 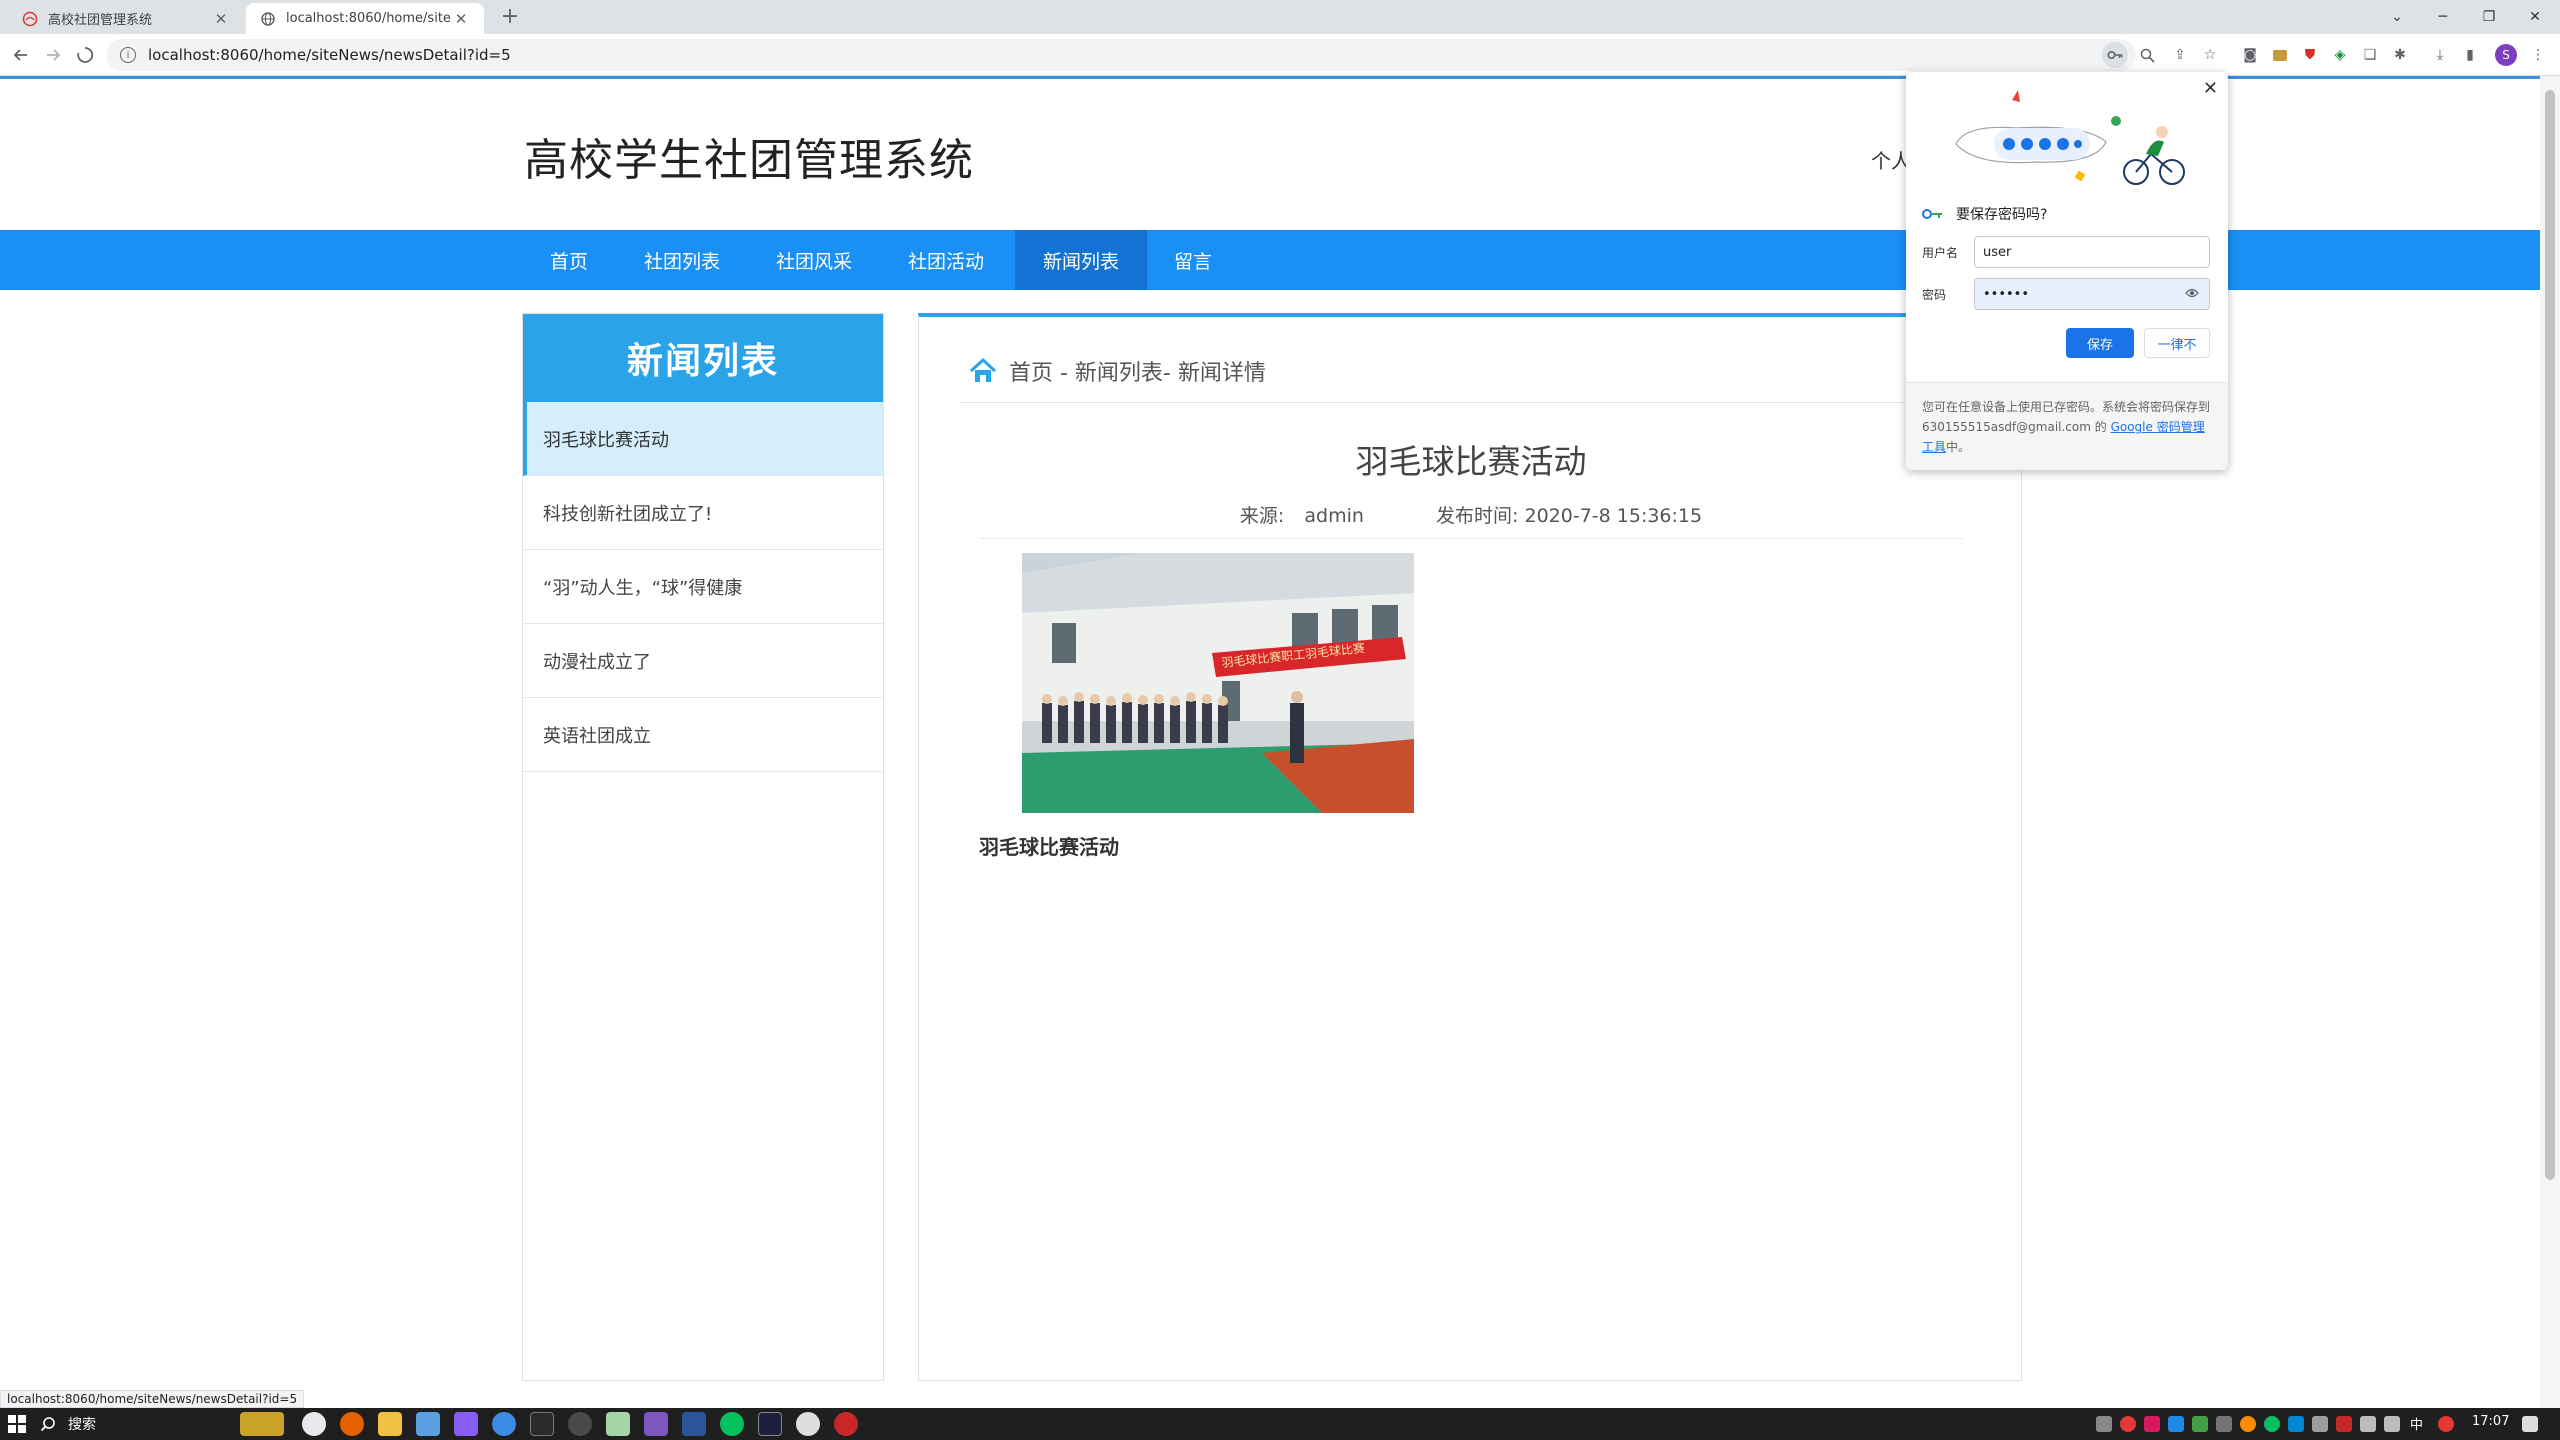 I want to click on network-icon, so click(x=2368, y=1424).